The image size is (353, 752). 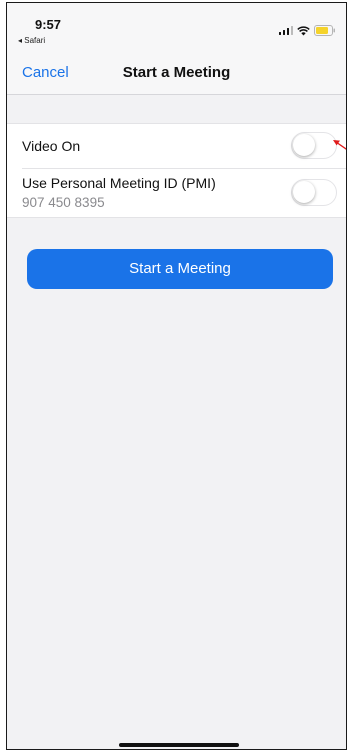 I want to click on status-time: 9:57, so click(x=48, y=24).